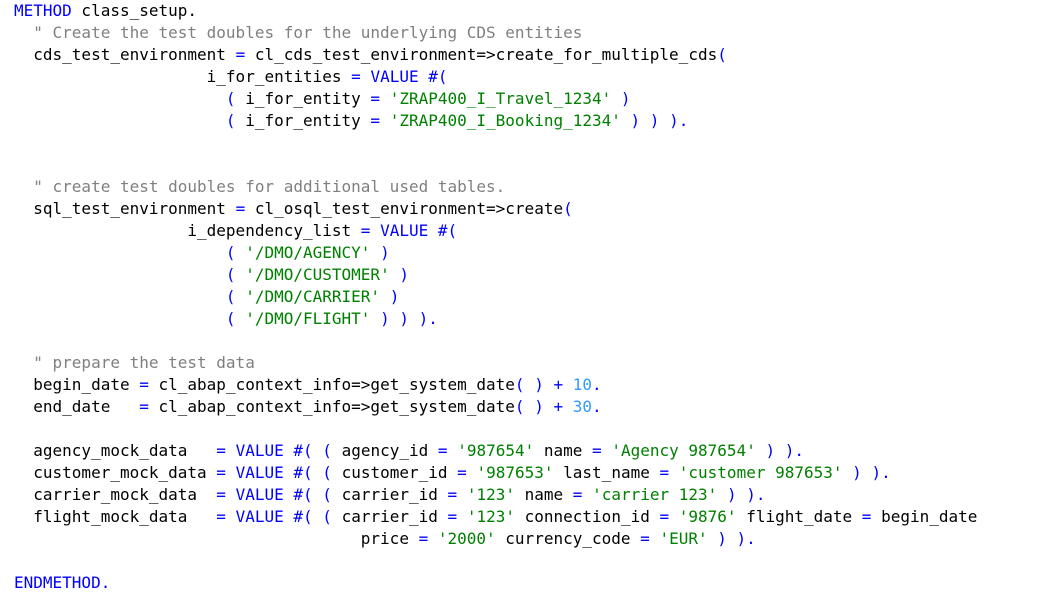  I want to click on code-token-pl: i_for_entity, so click(303, 98).